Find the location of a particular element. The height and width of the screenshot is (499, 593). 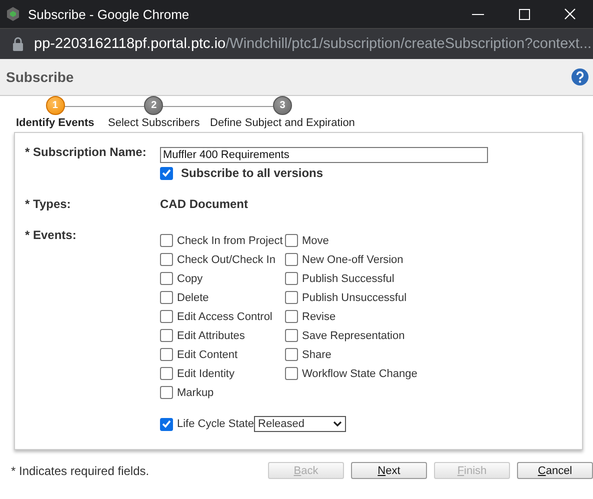

types-value: CAD Document is located at coordinates (204, 204).